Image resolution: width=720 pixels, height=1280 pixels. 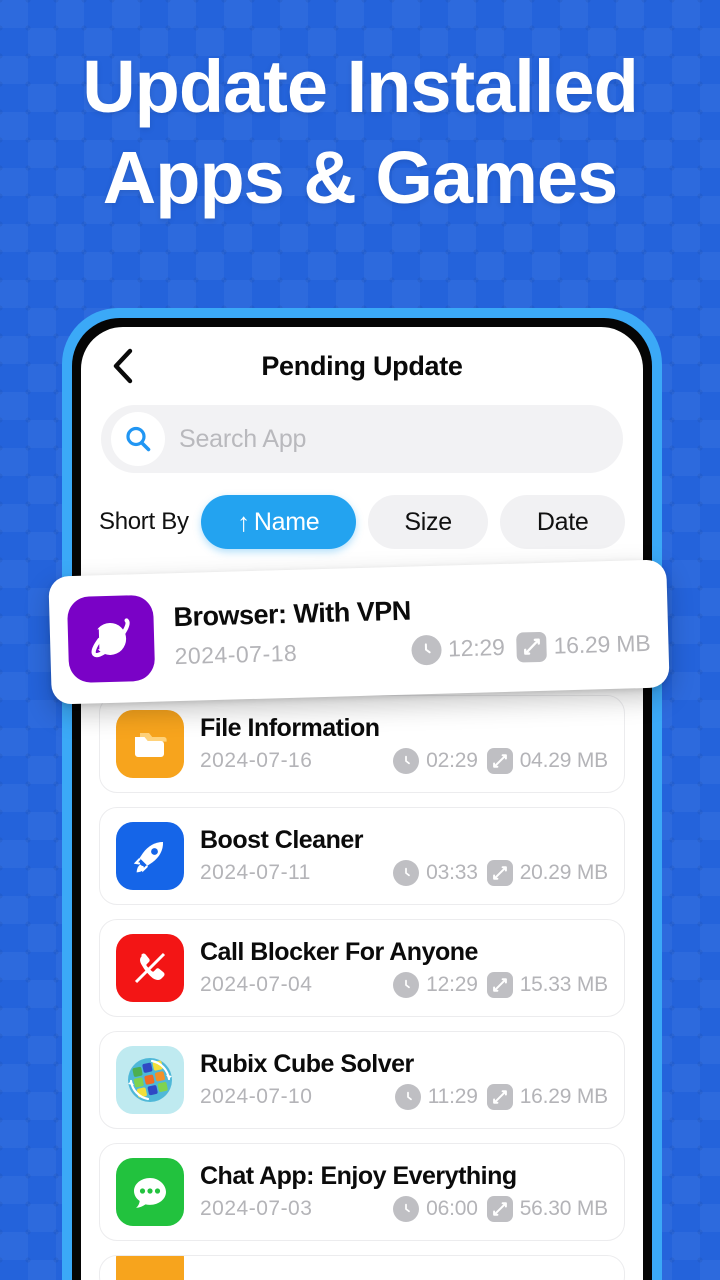 What do you see at coordinates (563, 1209) in the screenshot?
I see `app-size-text: 56.30 MB` at bounding box center [563, 1209].